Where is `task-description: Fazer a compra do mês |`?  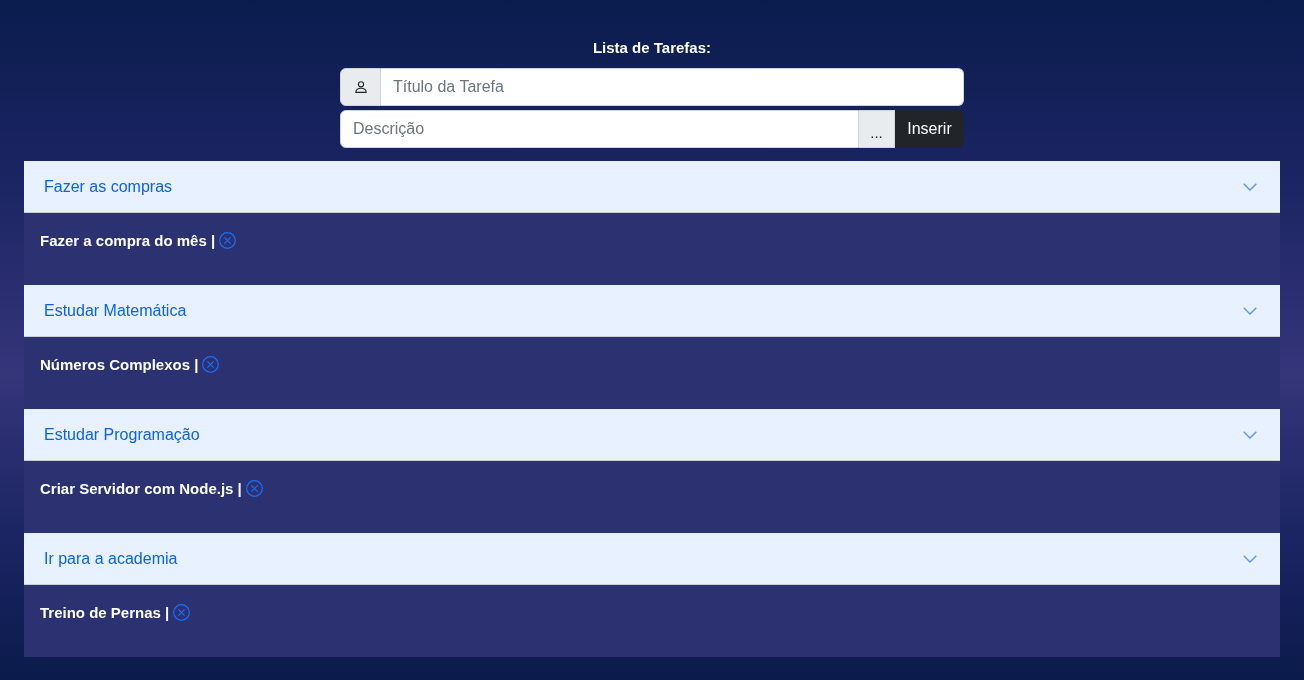
task-description: Fazer a compra do mês | is located at coordinates (128, 241).